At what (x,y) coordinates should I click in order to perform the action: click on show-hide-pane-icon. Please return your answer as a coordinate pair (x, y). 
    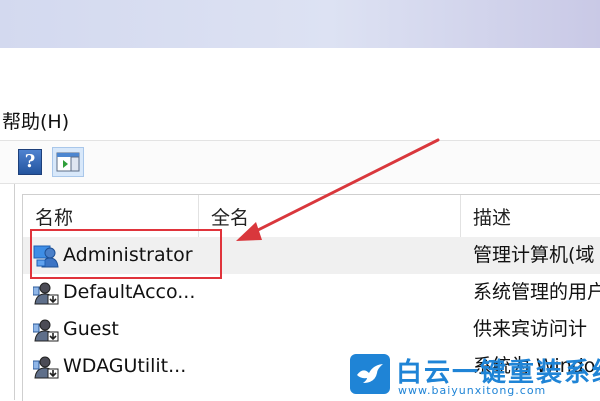
    Looking at the image, I should click on (68, 162).